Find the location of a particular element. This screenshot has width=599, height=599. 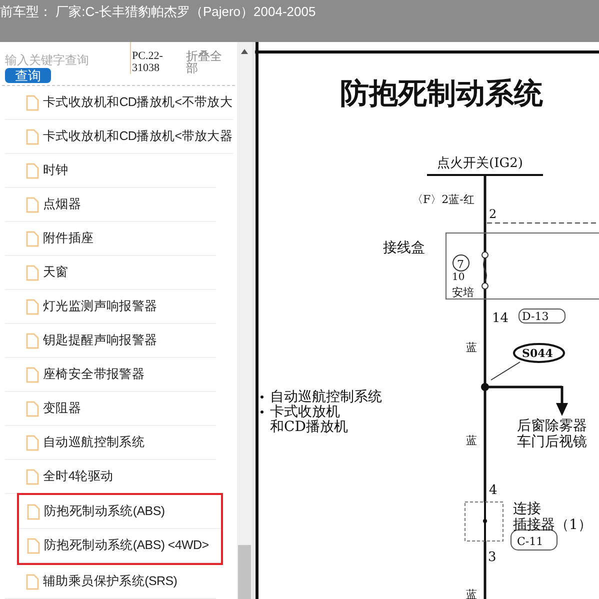

pin-number: 3 is located at coordinates (492, 557).